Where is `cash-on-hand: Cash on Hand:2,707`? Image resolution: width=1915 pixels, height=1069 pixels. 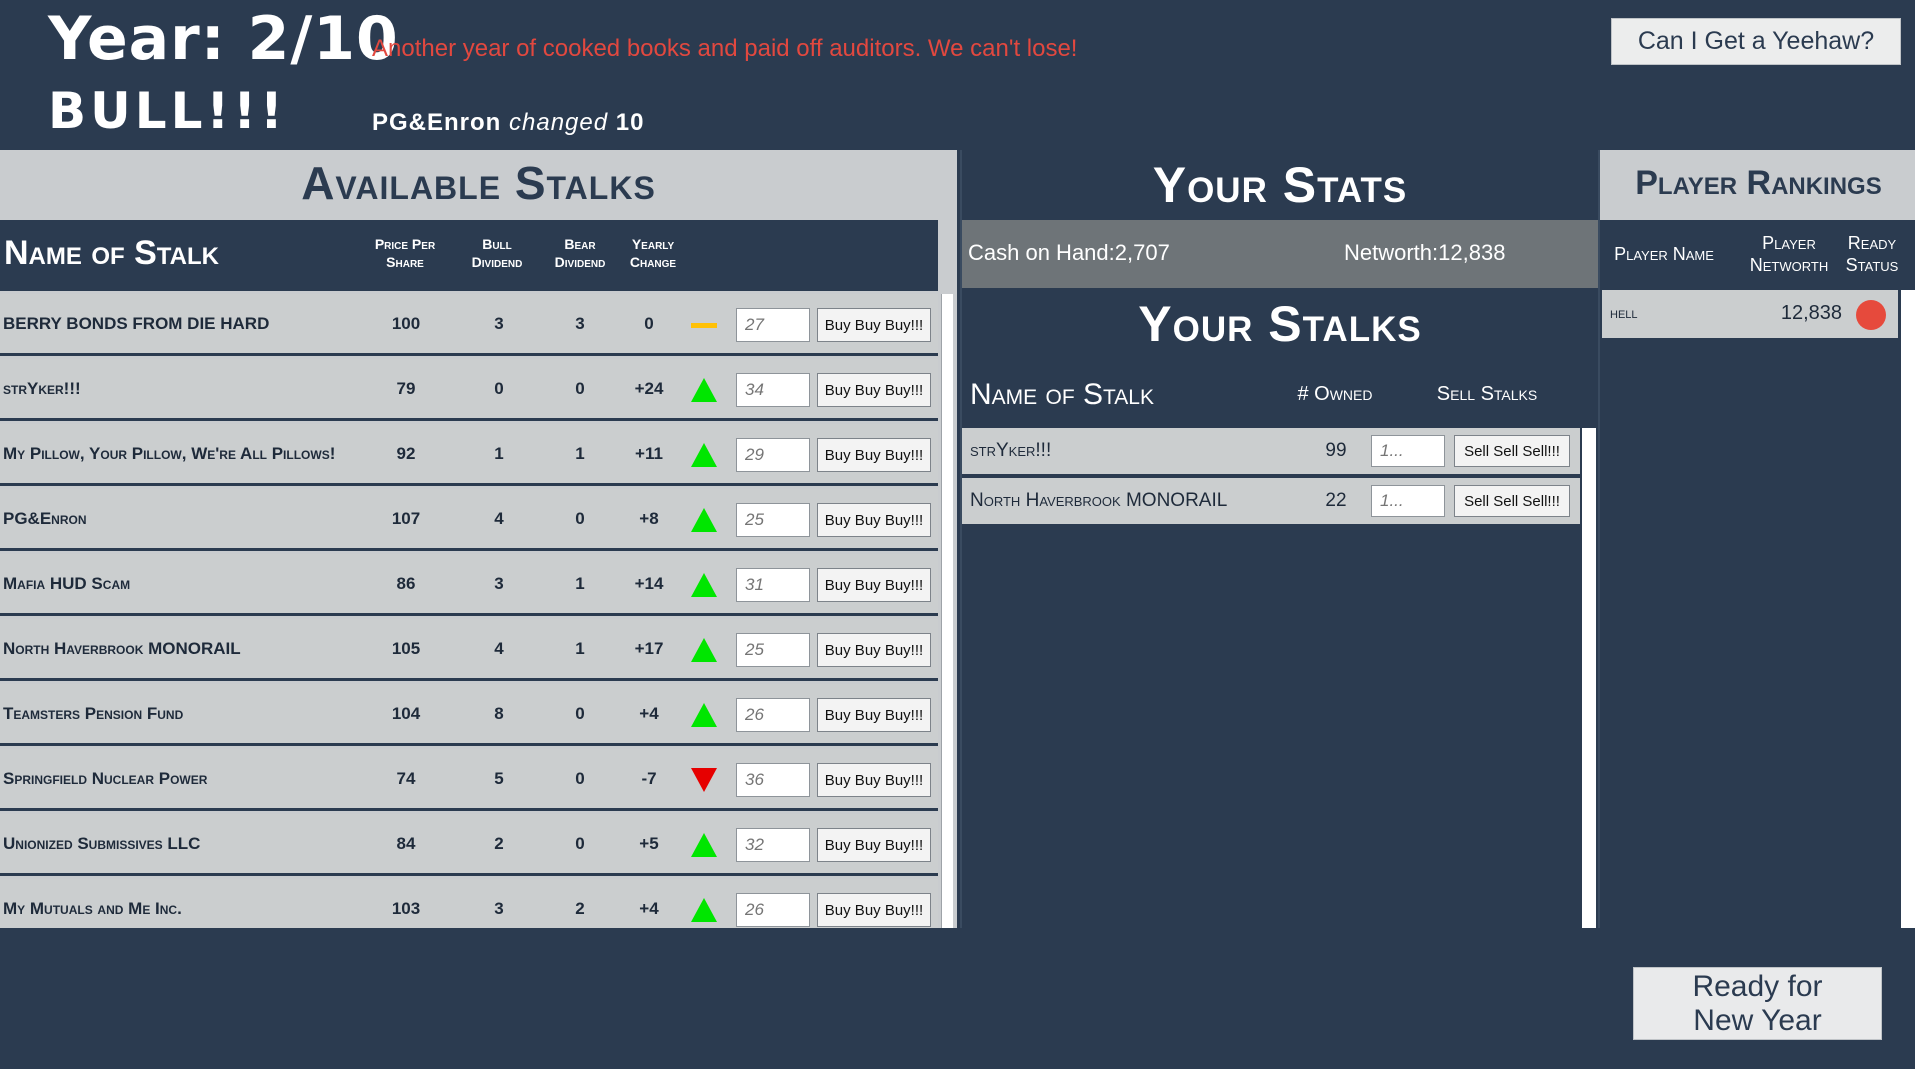
cash-on-hand: Cash on Hand:2,707 is located at coordinates (1069, 252).